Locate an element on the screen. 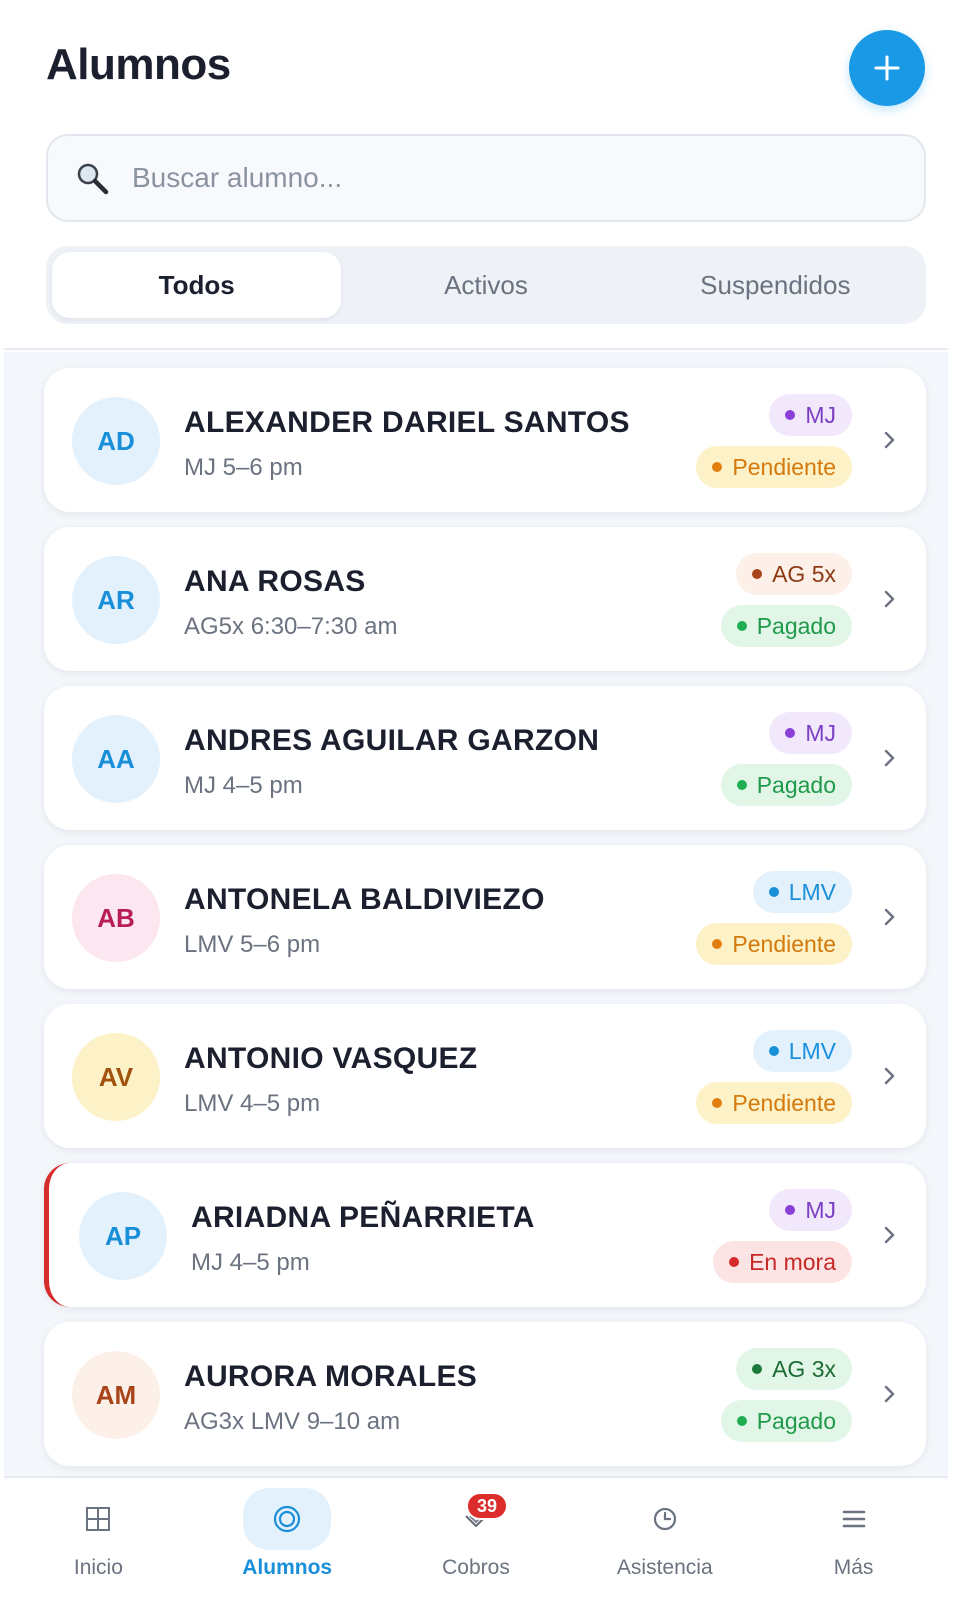  nav-item-cobros: Cobros 39 is located at coordinates (476, 1538).